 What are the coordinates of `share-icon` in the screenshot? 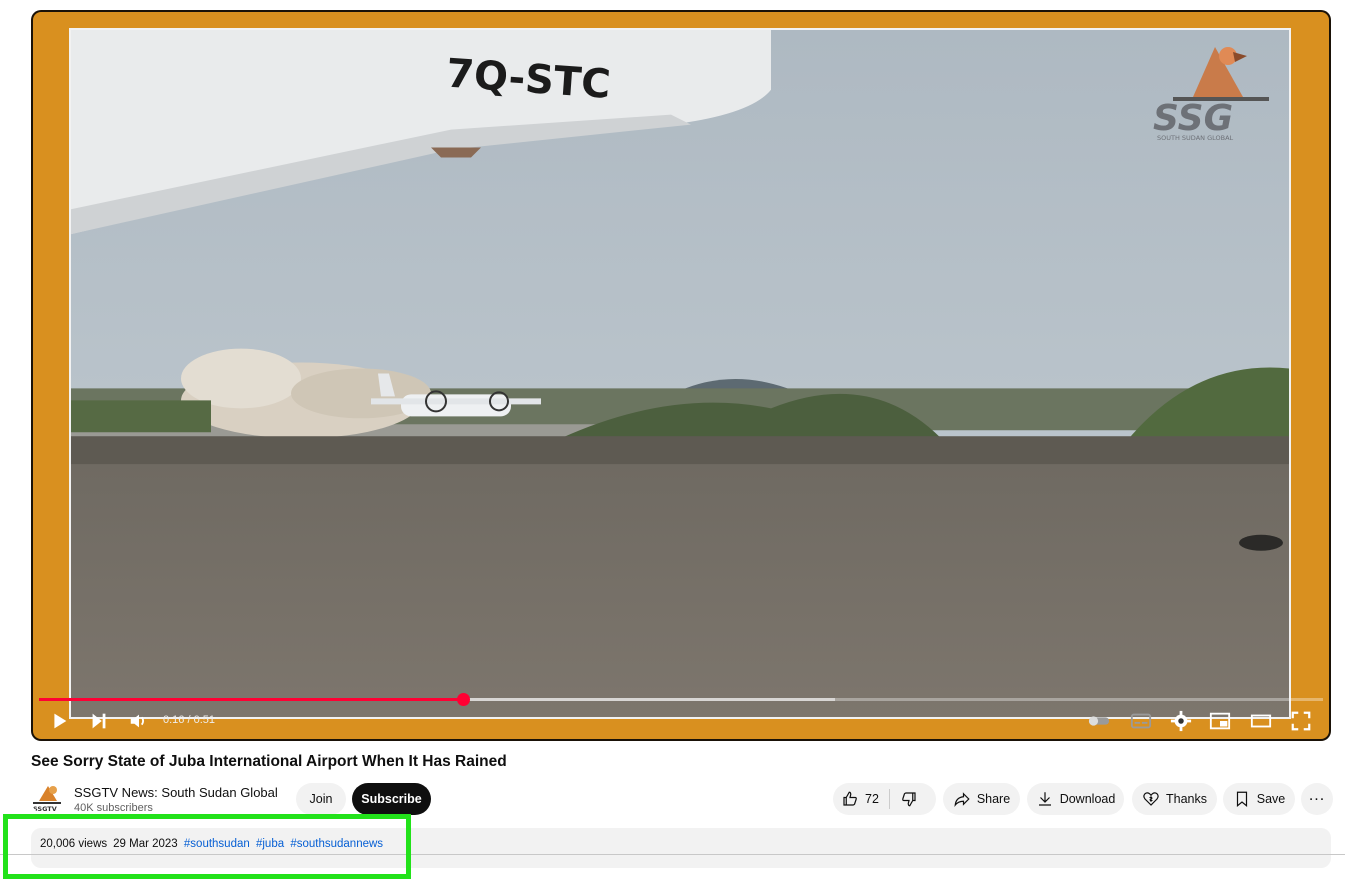 It's located at (962, 799).